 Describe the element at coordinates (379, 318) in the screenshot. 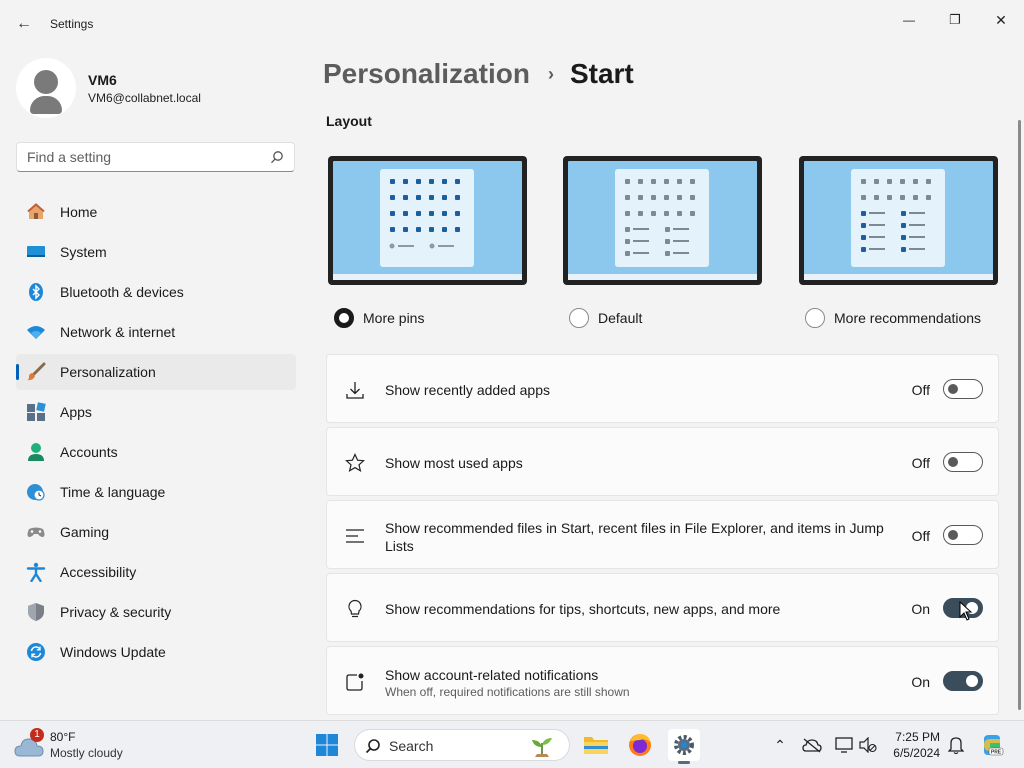

I see `layout-option-more-pins: More pins` at that location.